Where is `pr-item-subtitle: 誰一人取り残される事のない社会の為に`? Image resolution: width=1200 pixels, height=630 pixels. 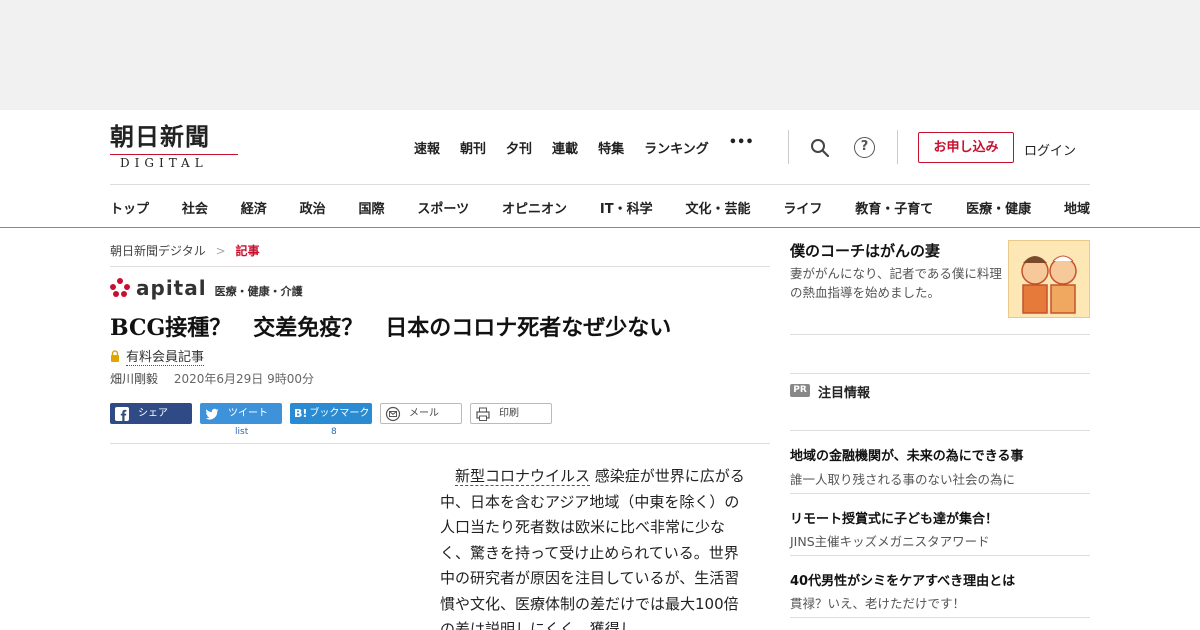 pr-item-subtitle: 誰一人取り残される事のない社会の為に is located at coordinates (902, 478).